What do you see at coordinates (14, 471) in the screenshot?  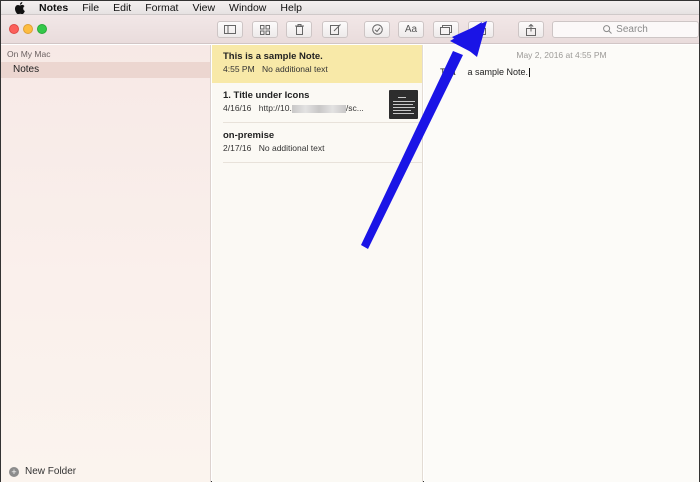 I see `plus-icon: +` at bounding box center [14, 471].